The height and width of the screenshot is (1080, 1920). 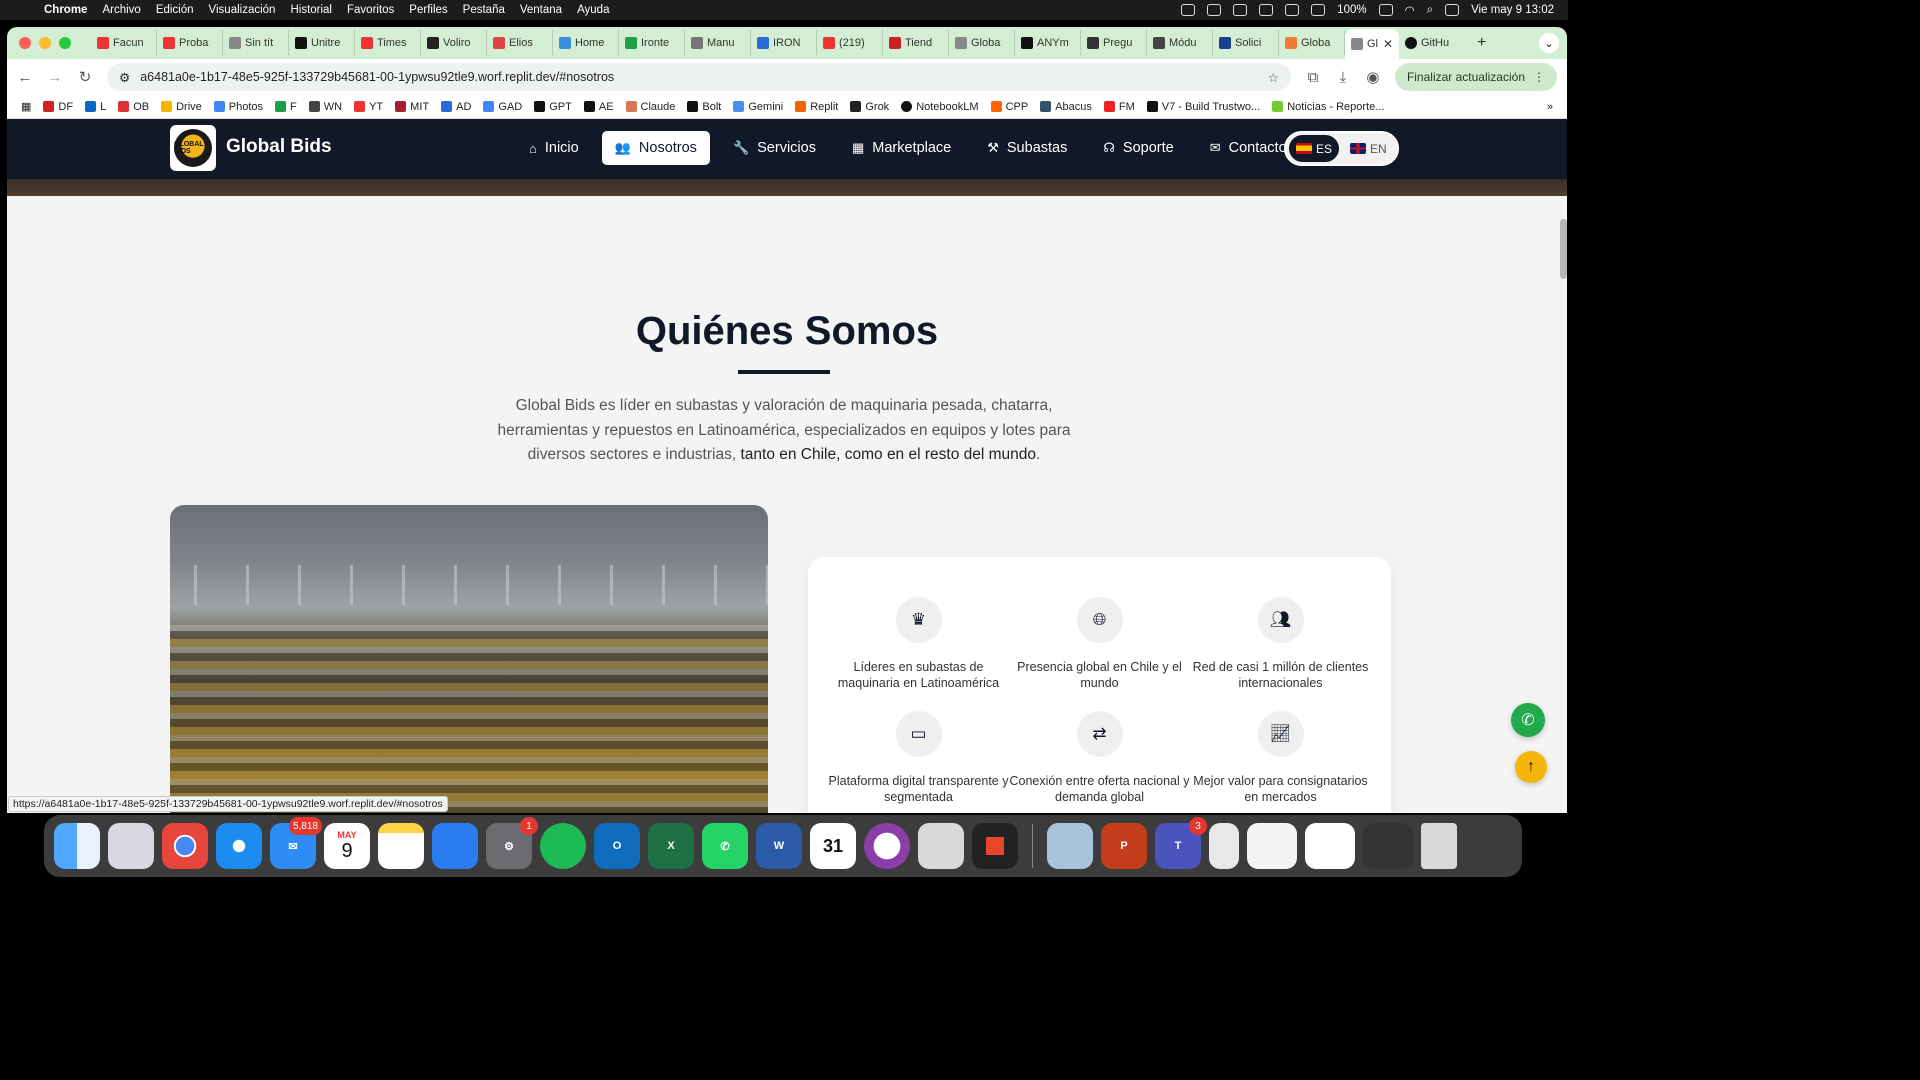 What do you see at coordinates (671, 846) in the screenshot?
I see `excel-icon: X` at bounding box center [671, 846].